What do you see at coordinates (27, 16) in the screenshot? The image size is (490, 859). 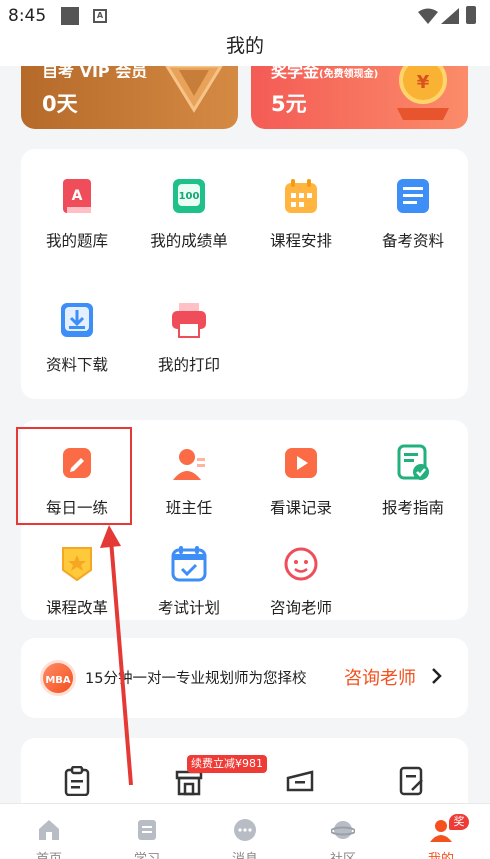 I see `status-time: 8:45` at bounding box center [27, 16].